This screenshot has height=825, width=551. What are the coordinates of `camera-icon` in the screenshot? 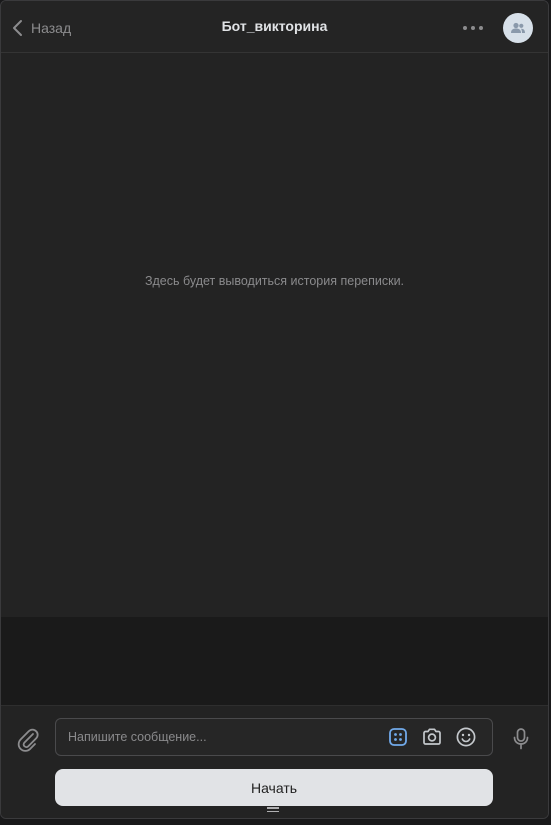 It's located at (432, 736).